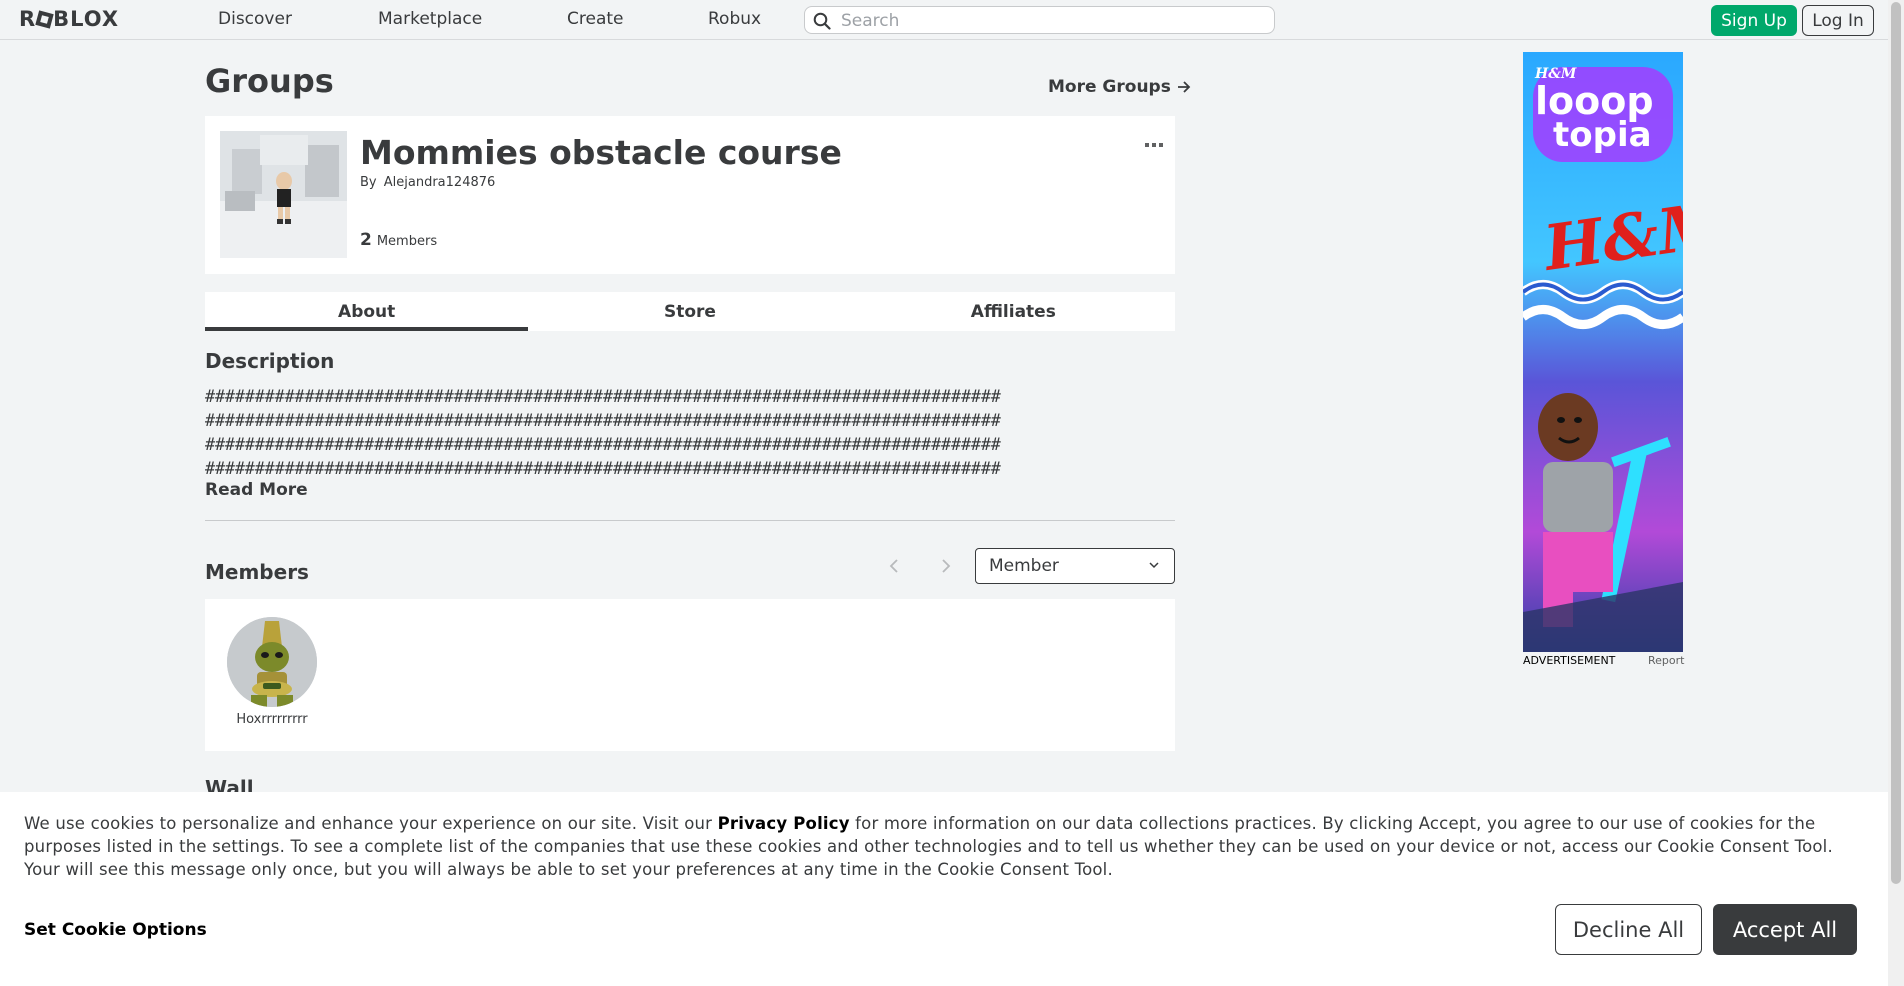  What do you see at coordinates (690, 520) in the screenshot?
I see `section-divider` at bounding box center [690, 520].